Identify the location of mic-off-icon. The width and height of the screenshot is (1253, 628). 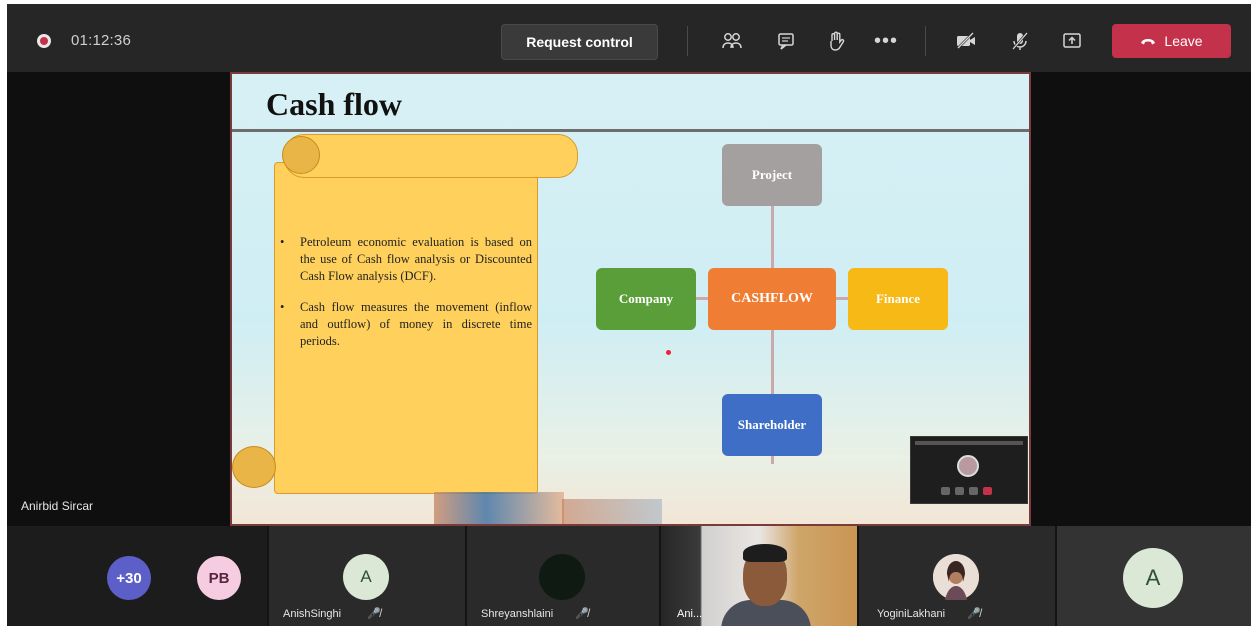
(1020, 41).